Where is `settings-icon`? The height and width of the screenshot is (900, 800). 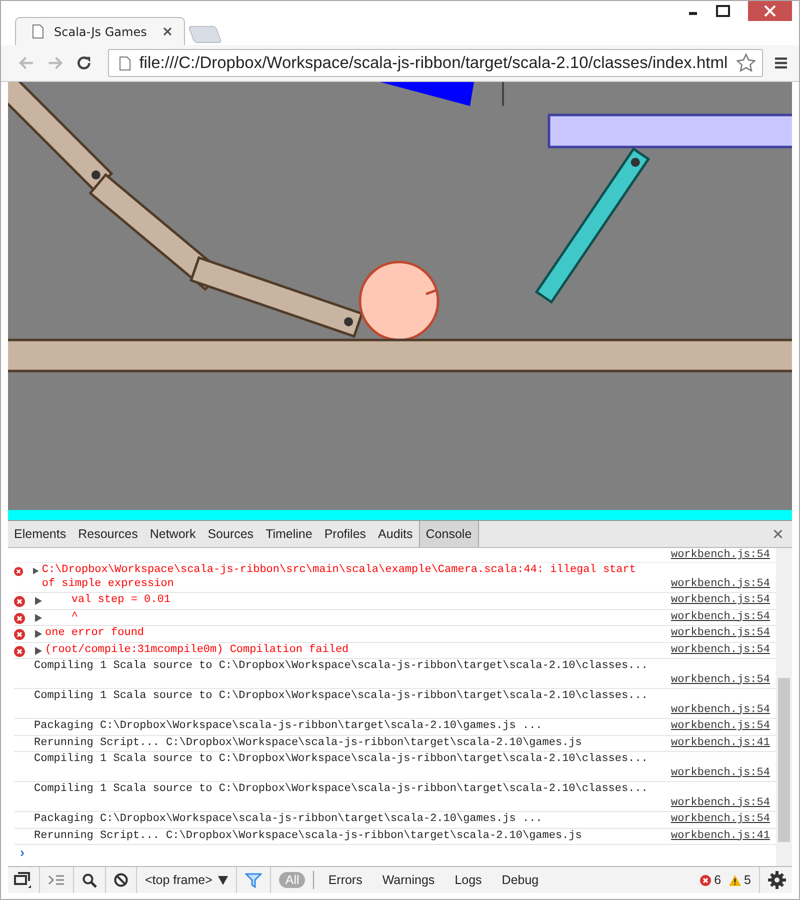 settings-icon is located at coordinates (777, 880).